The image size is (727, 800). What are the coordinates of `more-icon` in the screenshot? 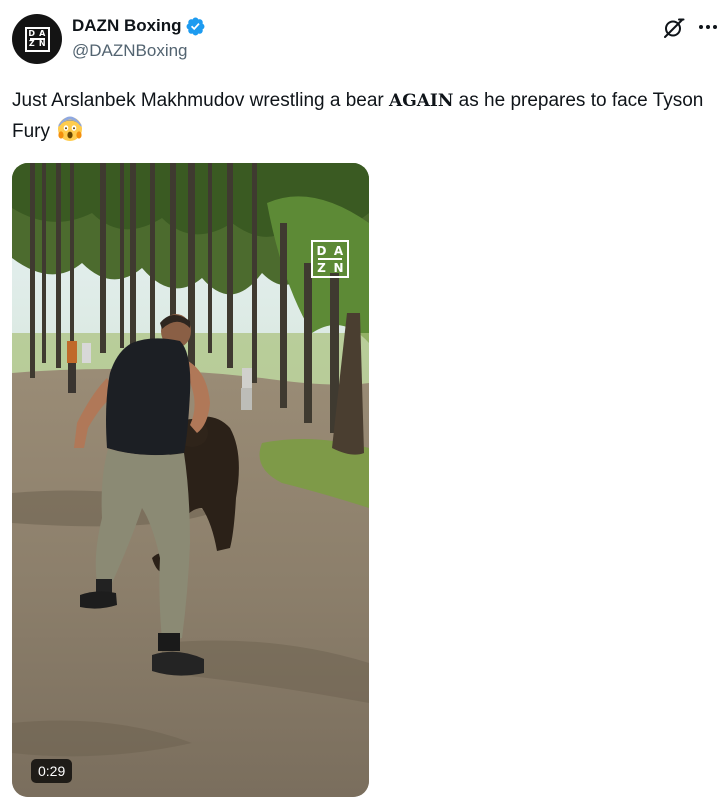 It's located at (708, 27).